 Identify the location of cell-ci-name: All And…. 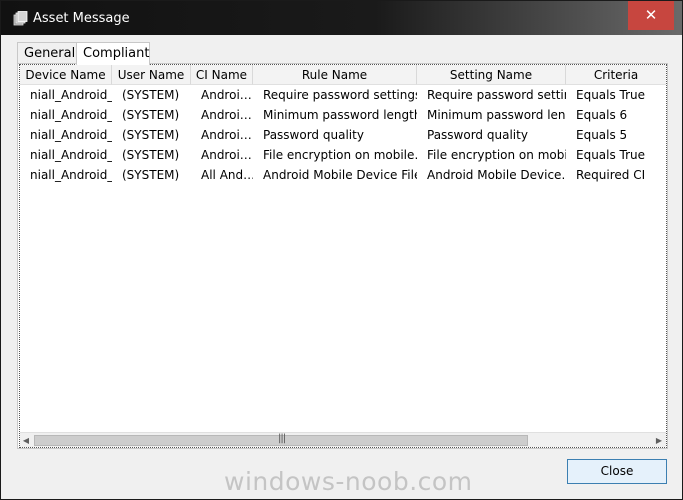
(222, 175).